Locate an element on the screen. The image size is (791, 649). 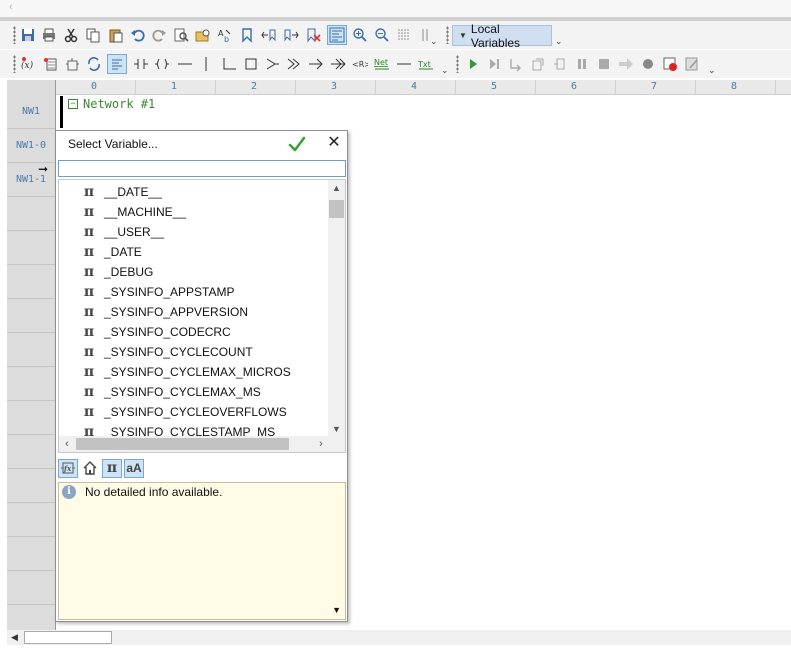
find-icon is located at coordinates (181, 35).